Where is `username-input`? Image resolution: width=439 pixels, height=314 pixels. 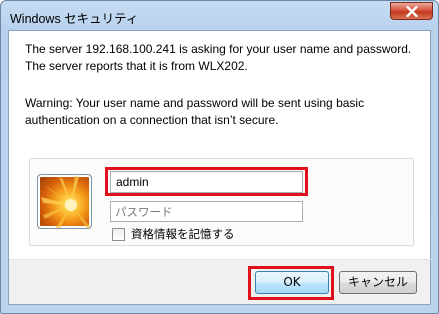
username-input is located at coordinates (206, 182).